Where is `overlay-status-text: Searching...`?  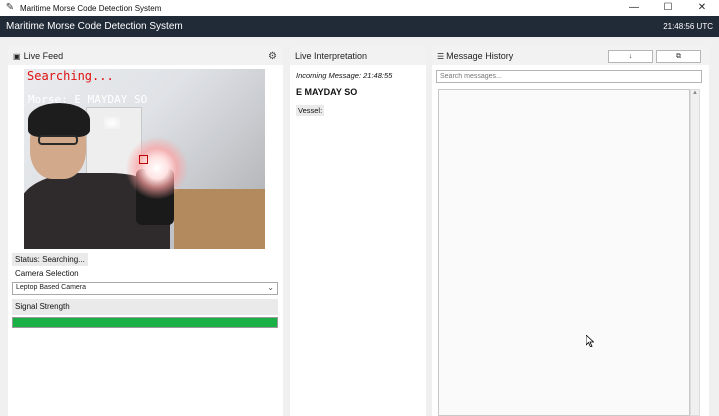 overlay-status-text: Searching... is located at coordinates (70, 76).